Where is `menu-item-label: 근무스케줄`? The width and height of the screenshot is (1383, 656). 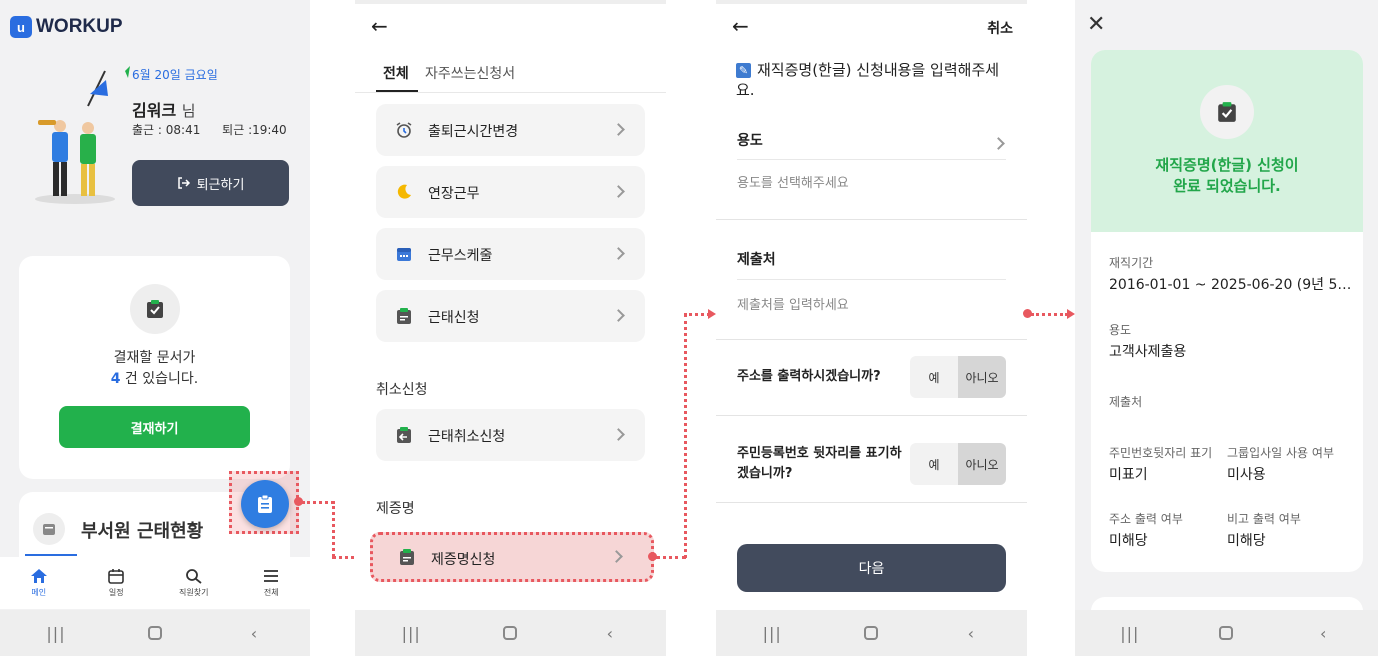
menu-item-label: 근무스케줄 is located at coordinates (460, 256).